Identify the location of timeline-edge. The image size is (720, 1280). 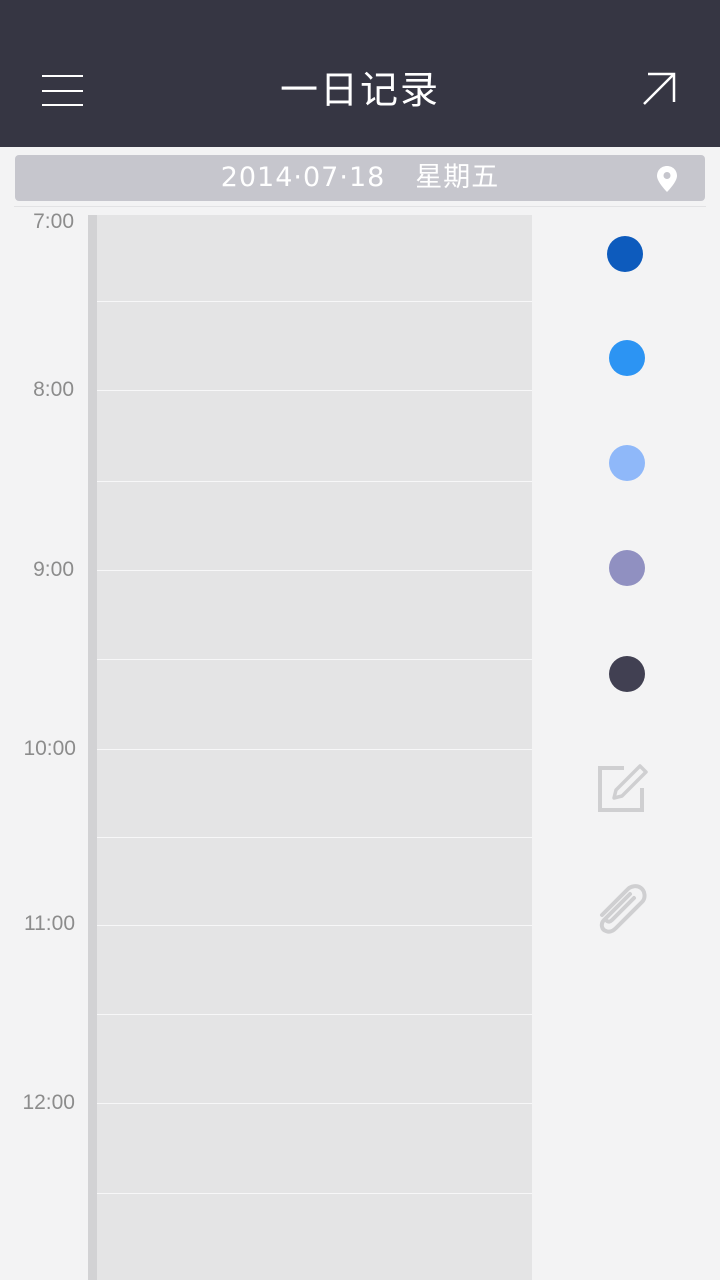
(92, 747).